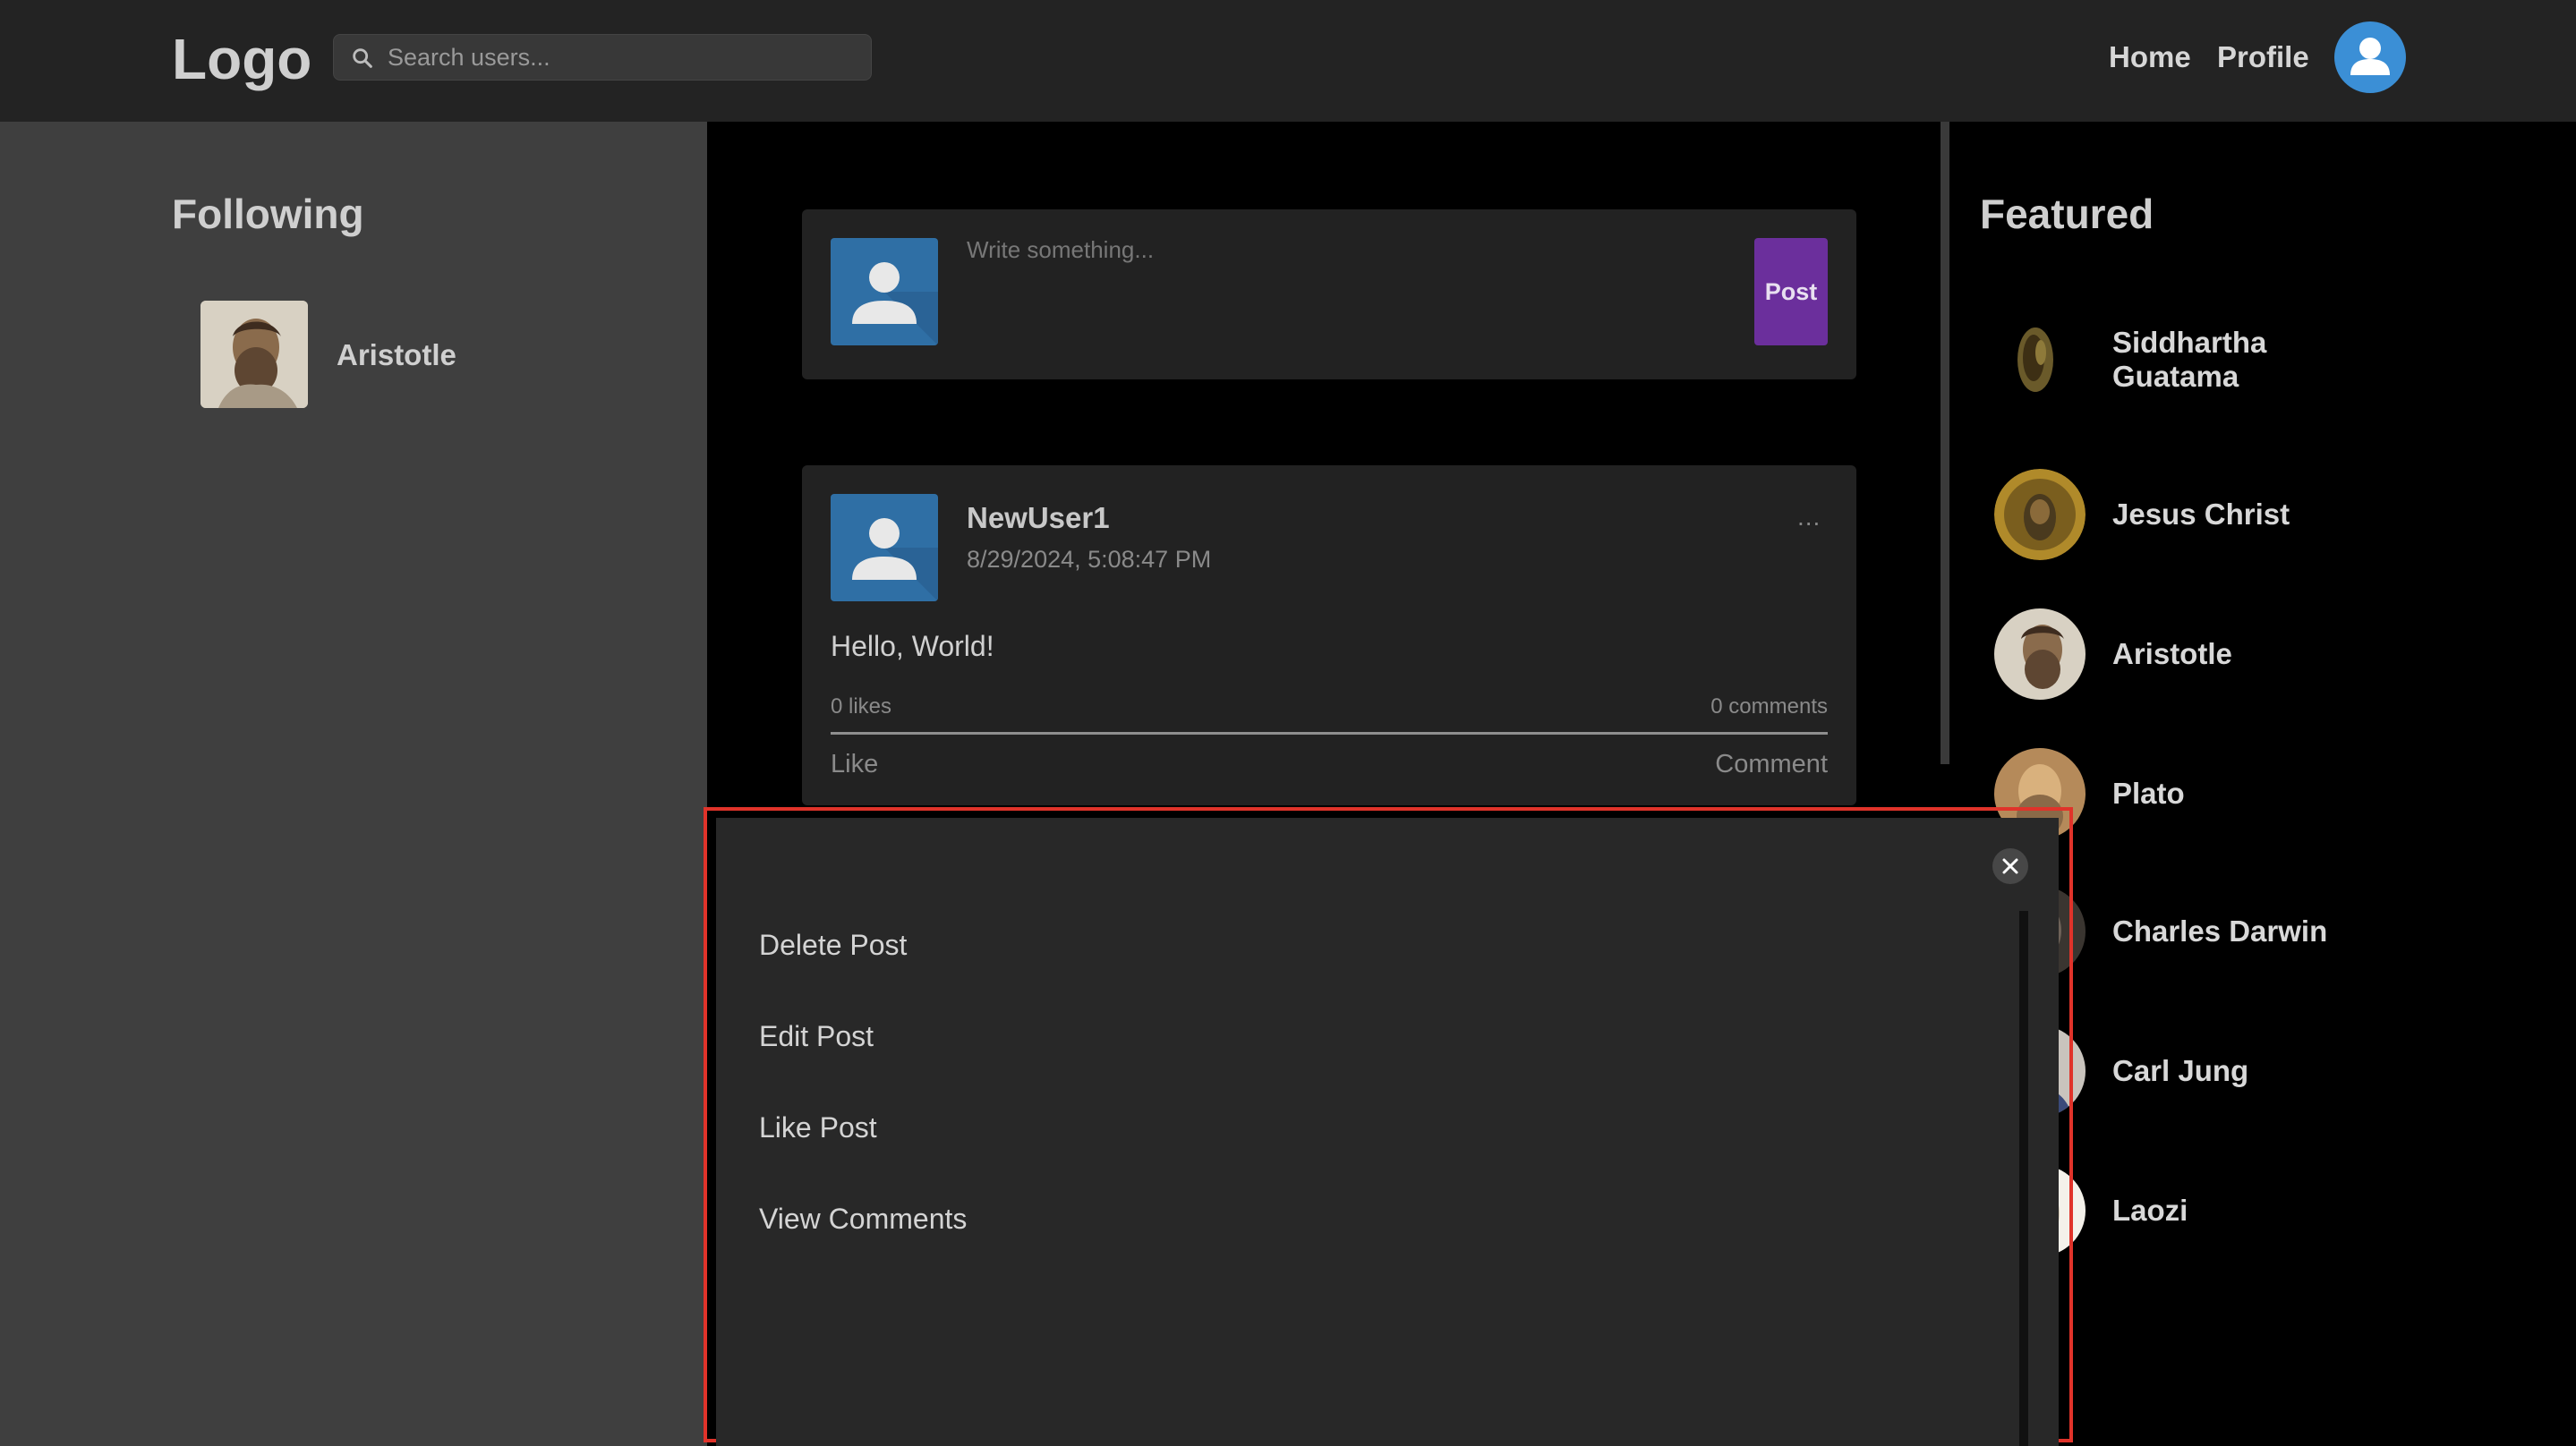  Describe the element at coordinates (833, 945) in the screenshot. I see `delete-post-option: Delete Post` at that location.